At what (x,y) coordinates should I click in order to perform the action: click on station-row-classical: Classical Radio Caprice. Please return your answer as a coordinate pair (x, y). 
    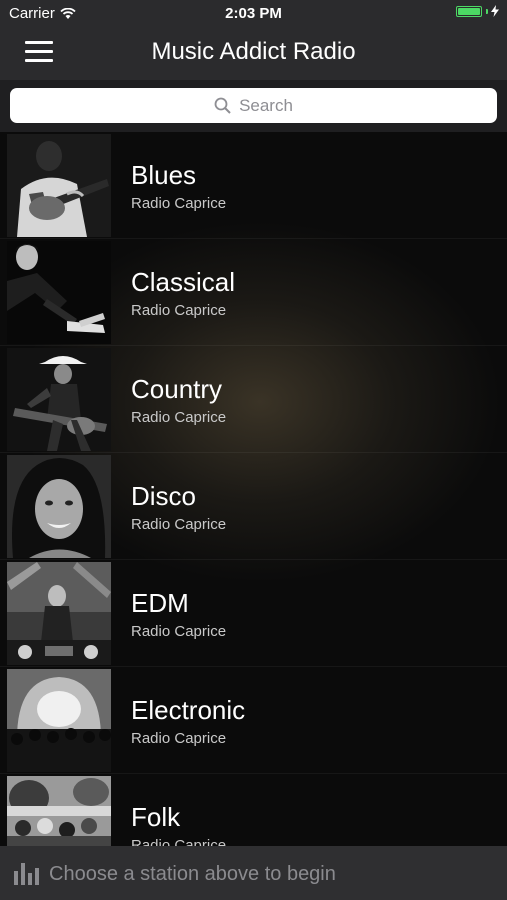
    Looking at the image, I should click on (253, 292).